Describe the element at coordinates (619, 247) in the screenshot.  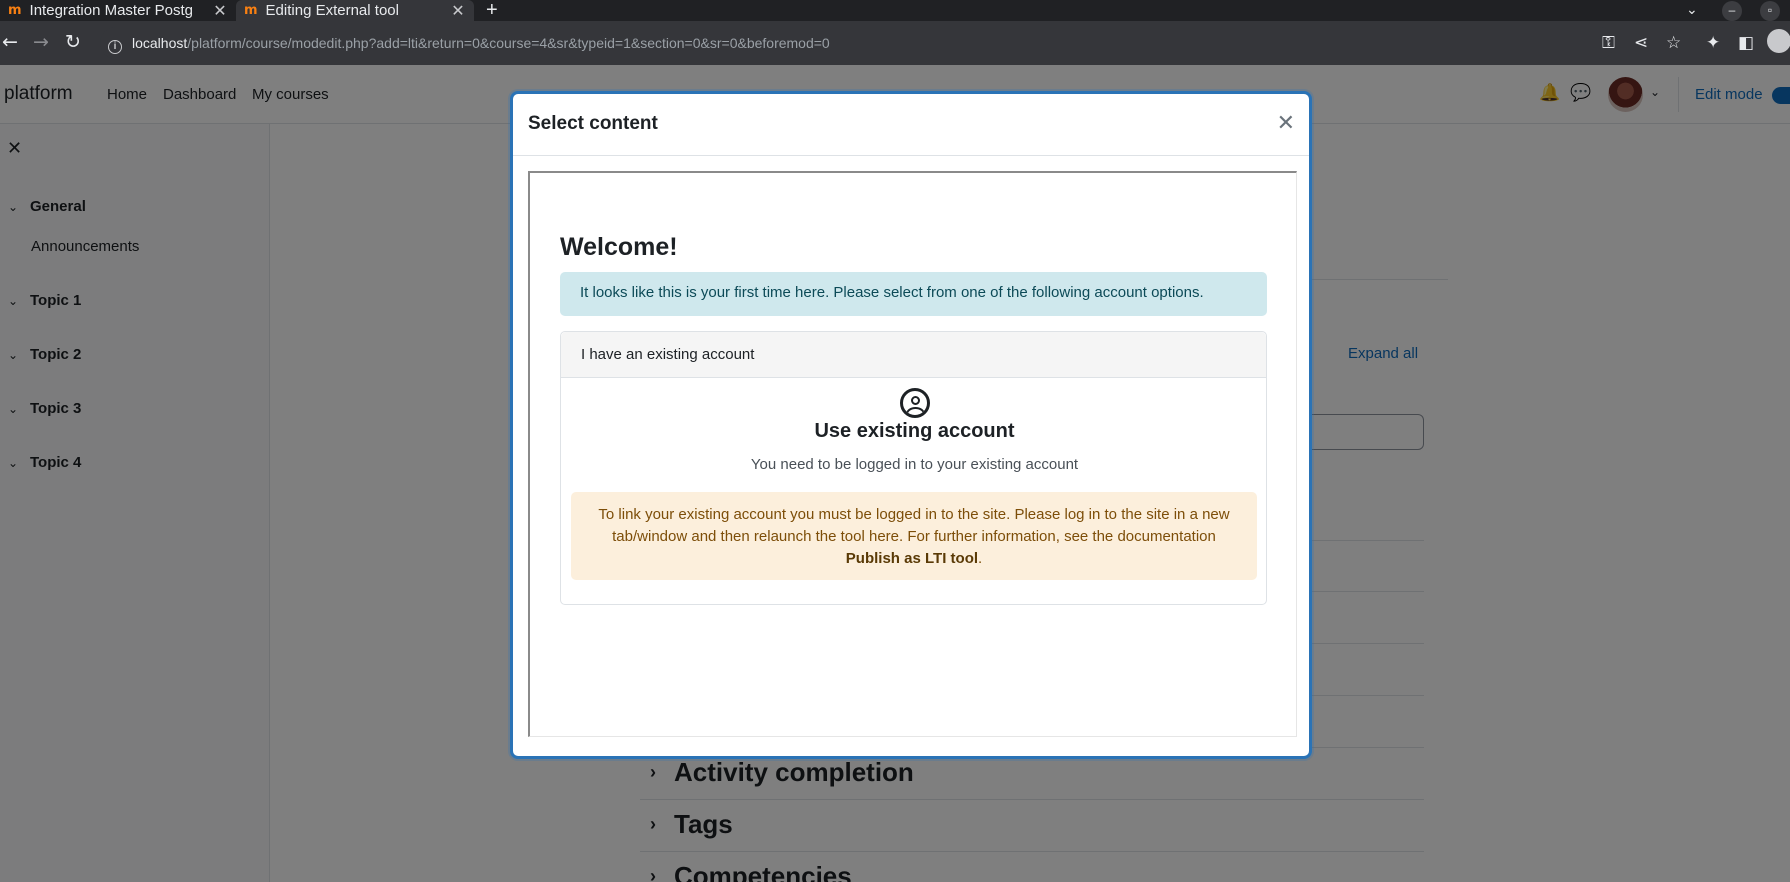
I see `welcome-heading: Welcome!` at that location.